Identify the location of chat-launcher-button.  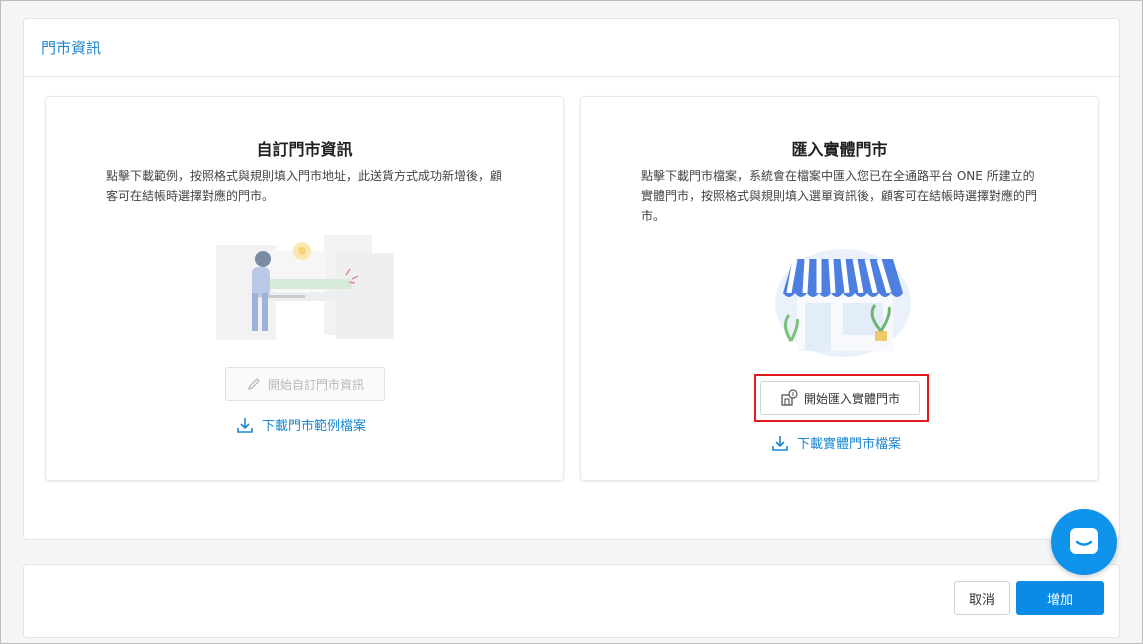
(1084, 542).